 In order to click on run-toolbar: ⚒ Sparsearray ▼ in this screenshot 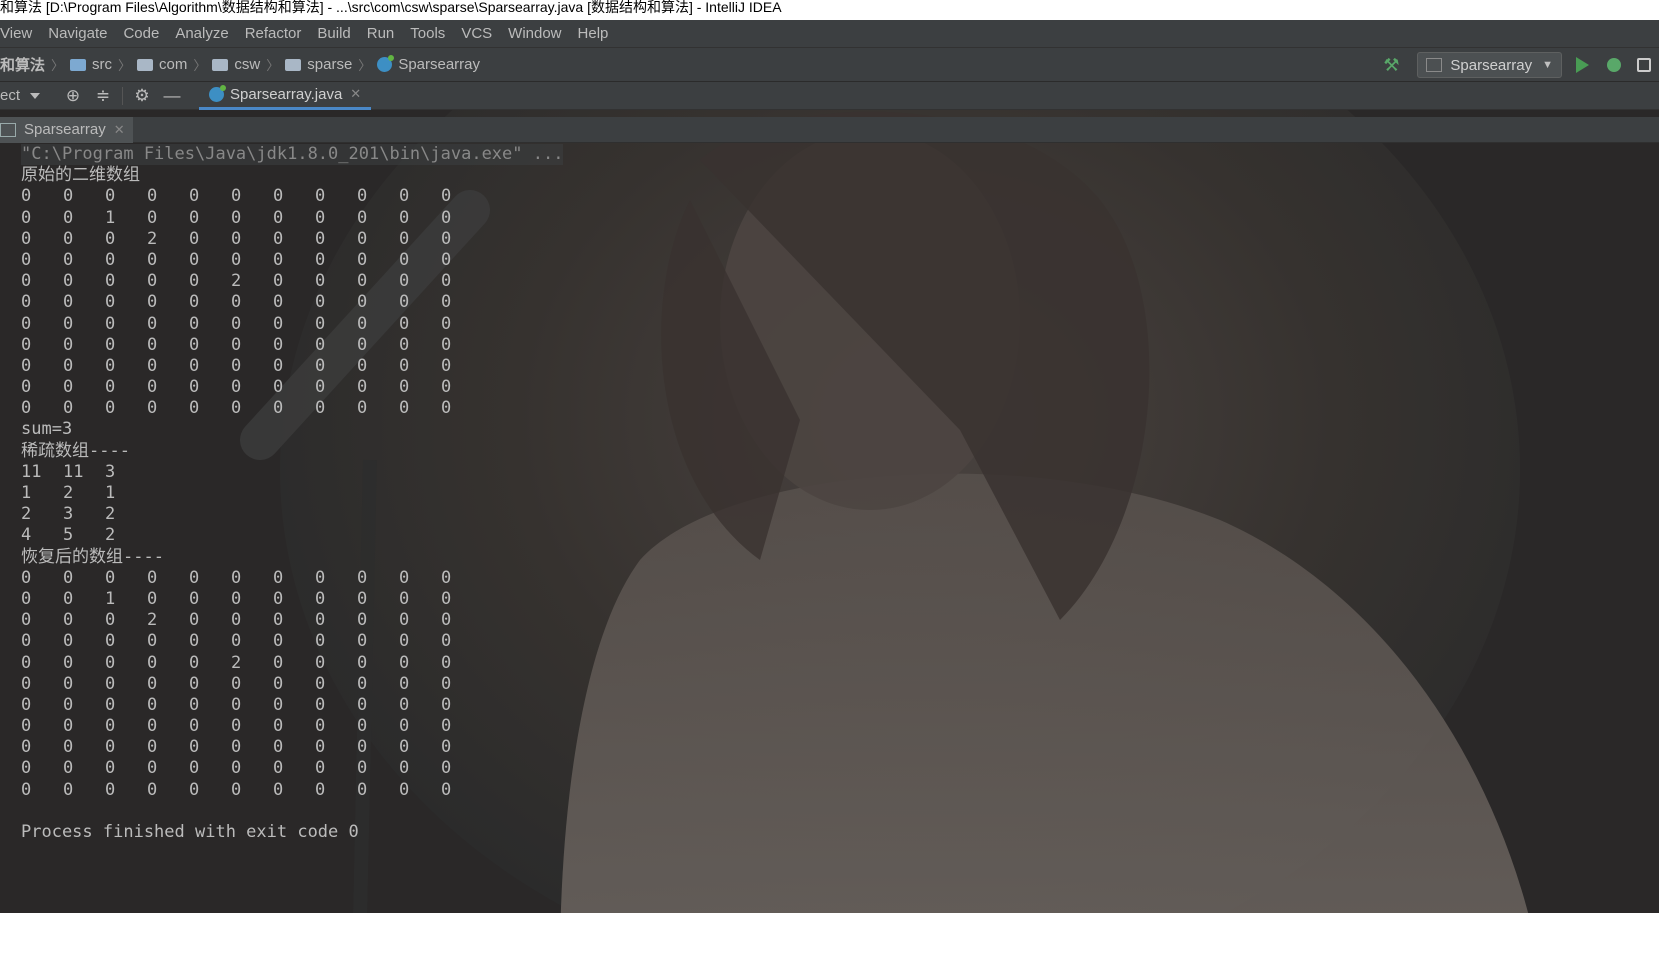, I will do `click(1521, 65)`.